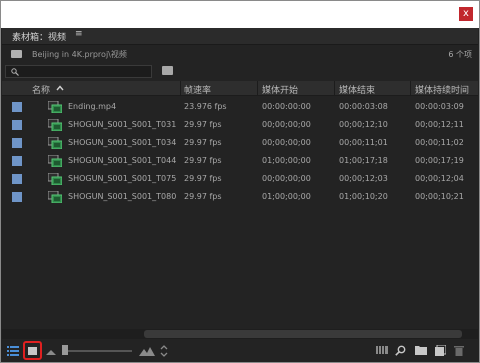 Image resolution: width=480 pixels, height=363 pixels. Describe the element at coordinates (240, 351) in the screenshot. I see `bottom-toolbar` at that location.